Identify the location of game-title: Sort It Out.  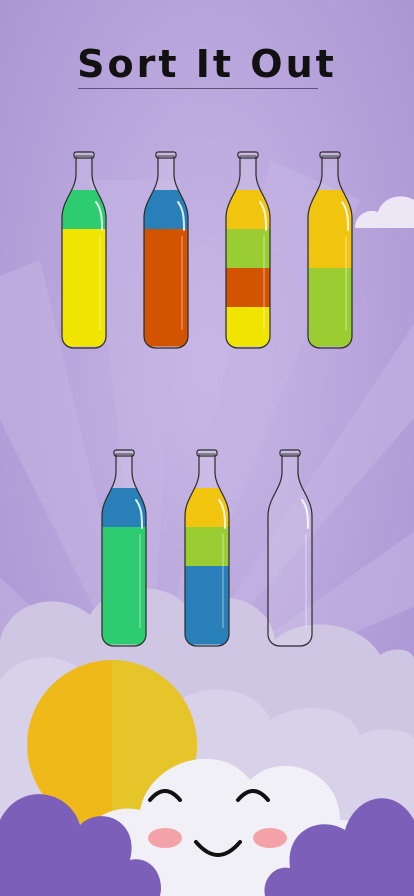
(207, 64).